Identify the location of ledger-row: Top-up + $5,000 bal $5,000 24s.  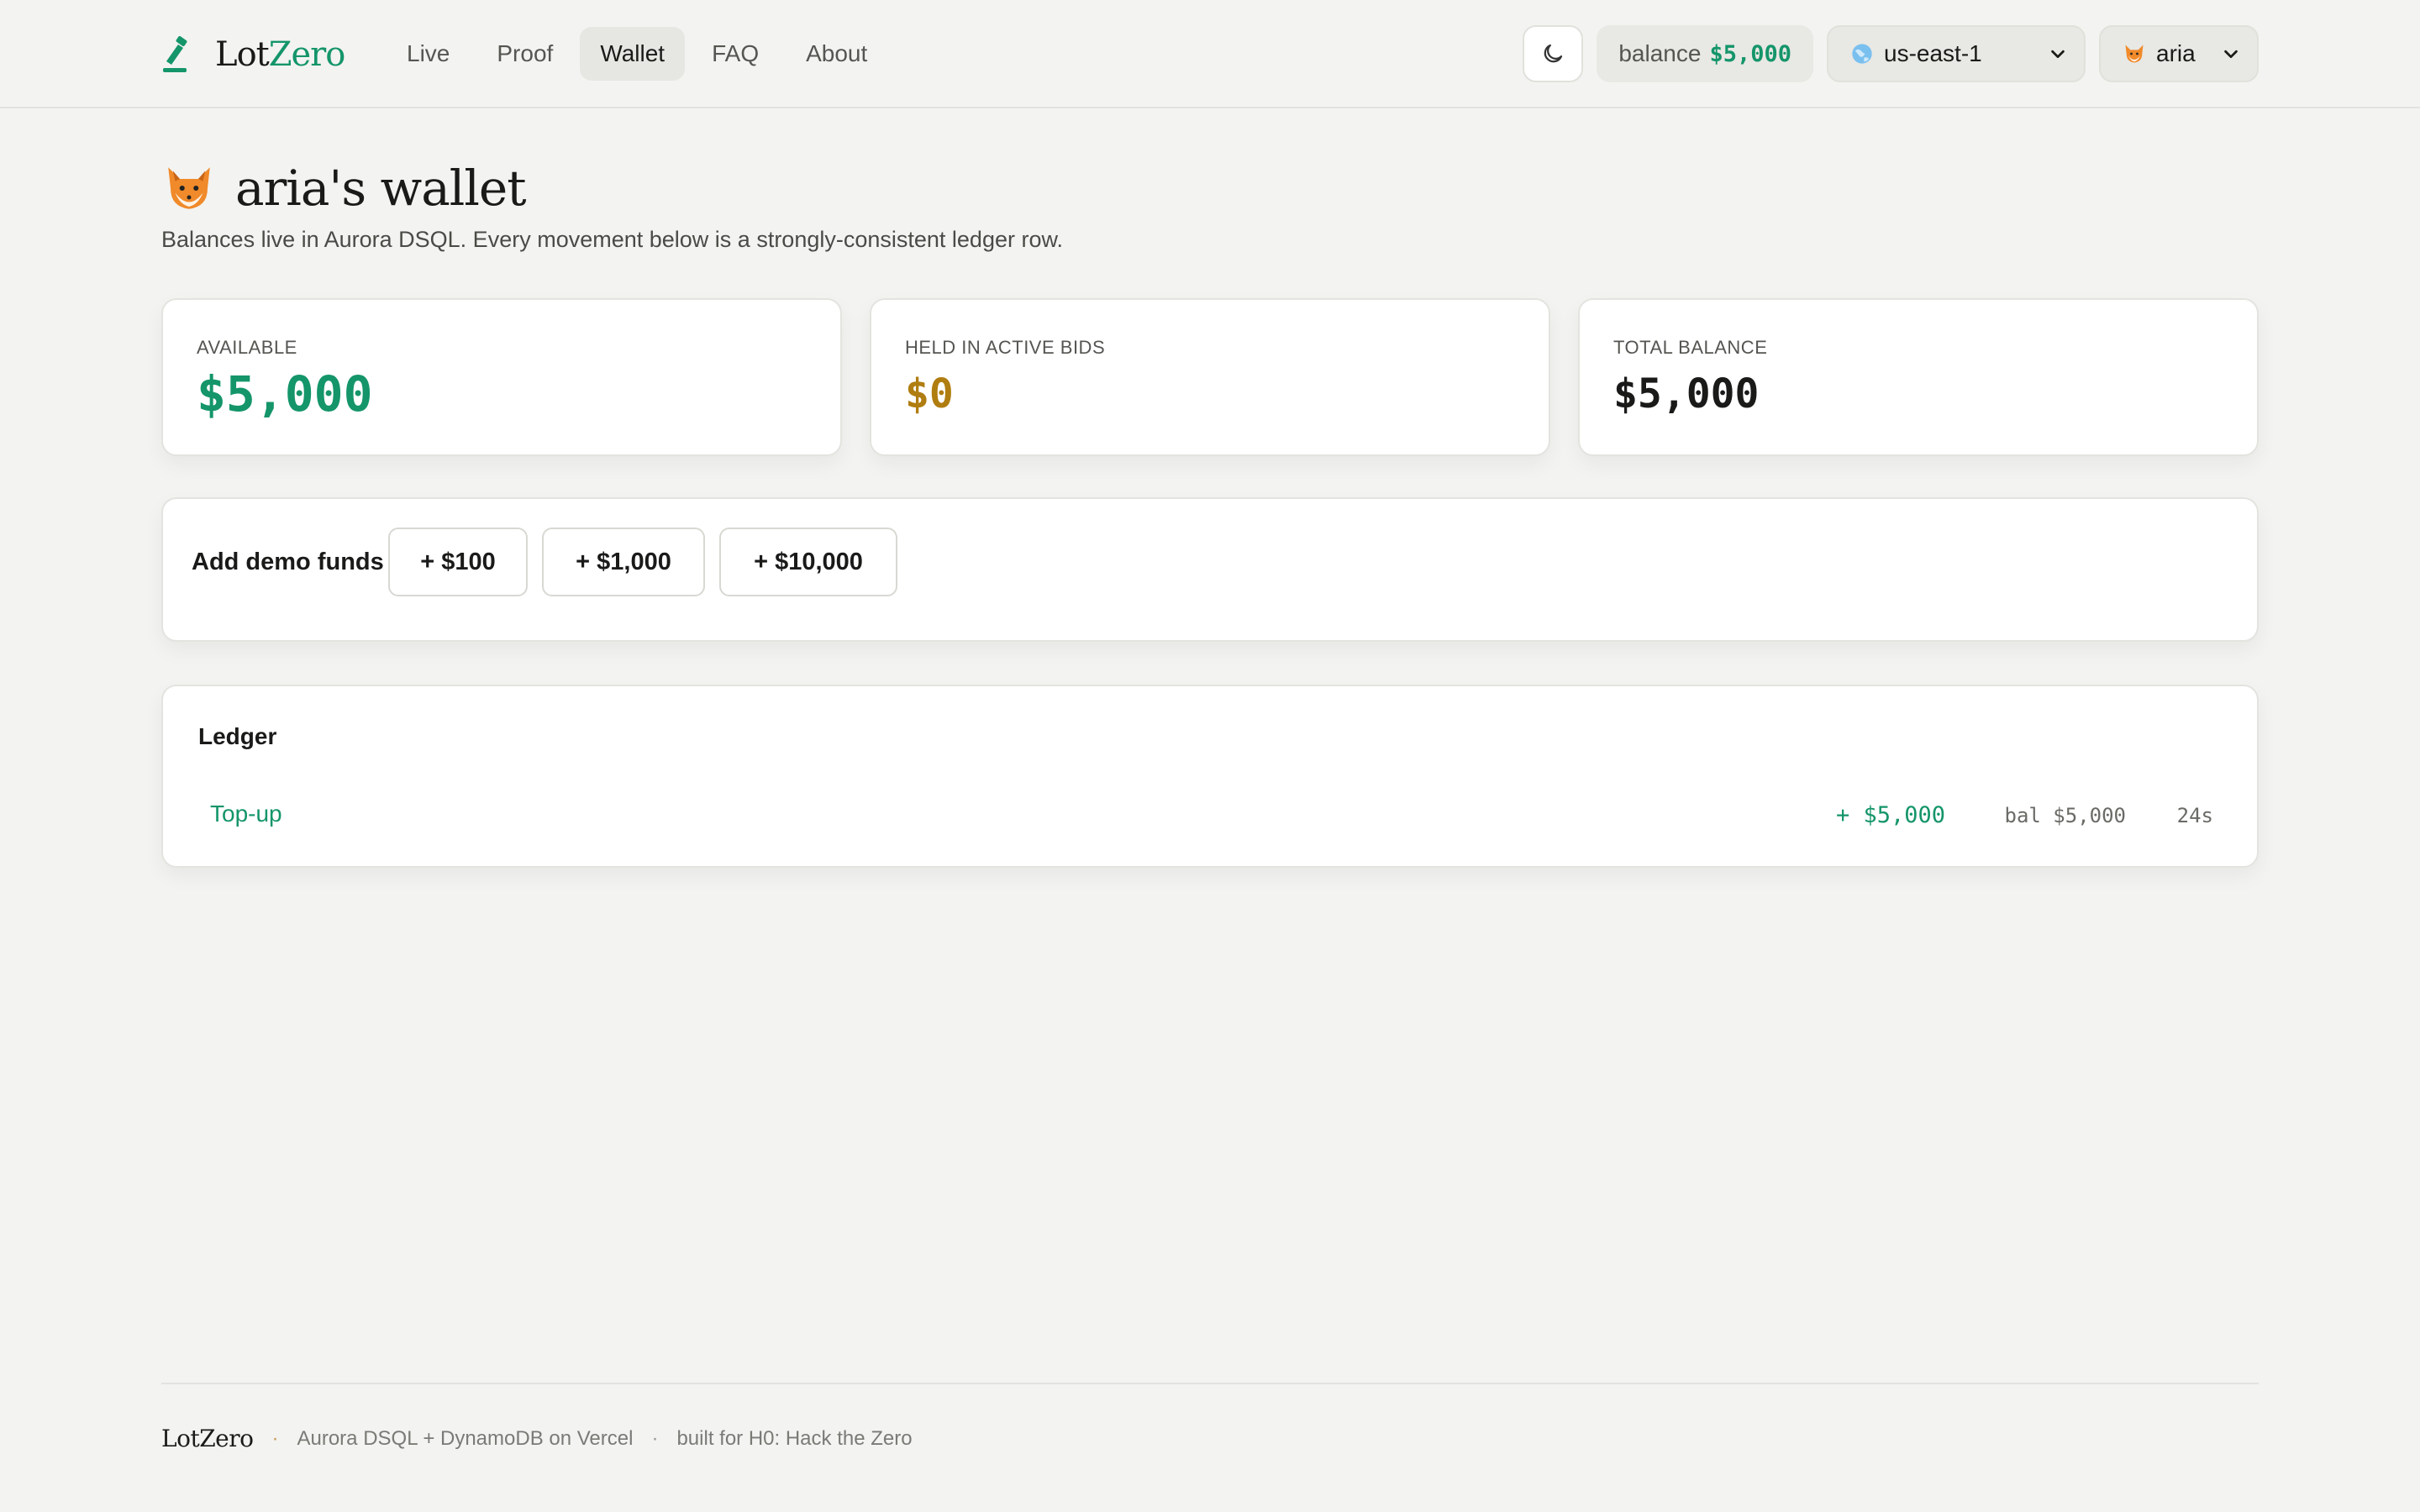
(1211, 815).